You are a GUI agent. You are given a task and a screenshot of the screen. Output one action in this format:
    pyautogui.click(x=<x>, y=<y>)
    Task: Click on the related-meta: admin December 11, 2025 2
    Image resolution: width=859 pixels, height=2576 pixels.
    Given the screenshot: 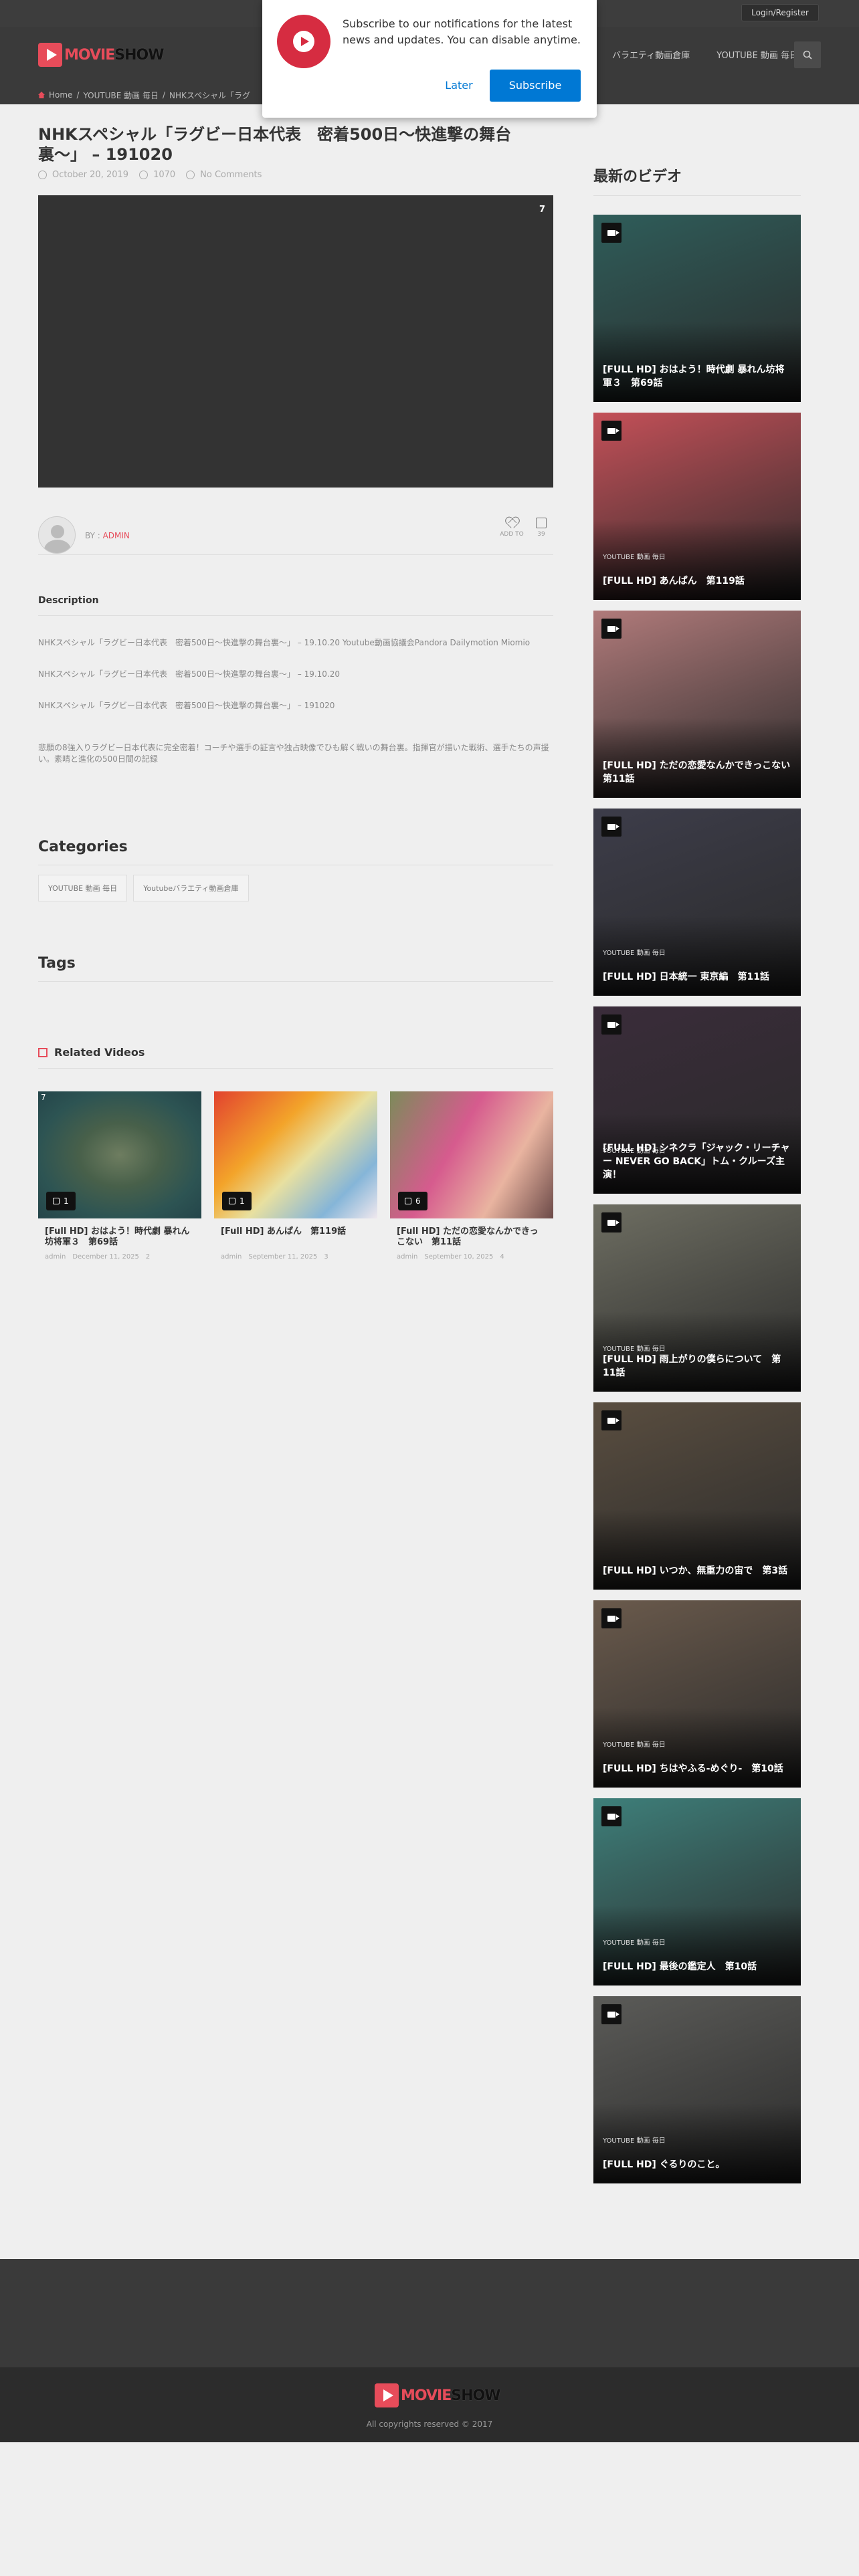 What is the action you would take?
    pyautogui.click(x=98, y=1257)
    